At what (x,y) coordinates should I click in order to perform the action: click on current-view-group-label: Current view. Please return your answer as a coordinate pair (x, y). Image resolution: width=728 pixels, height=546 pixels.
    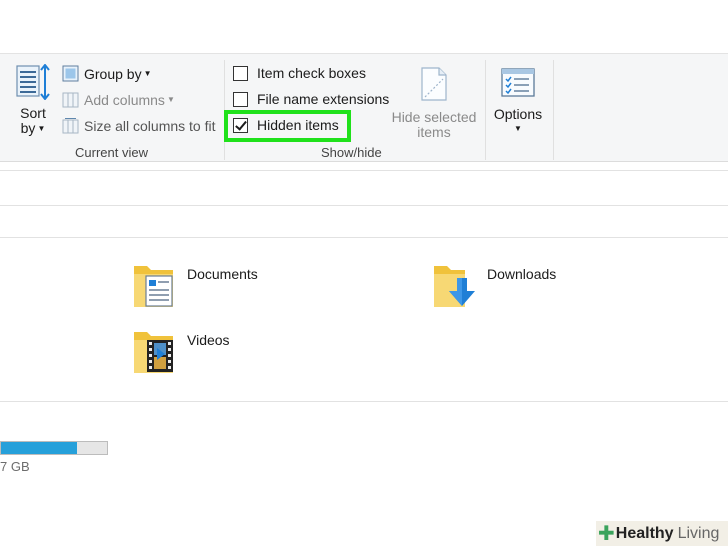
    Looking at the image, I should click on (111, 152).